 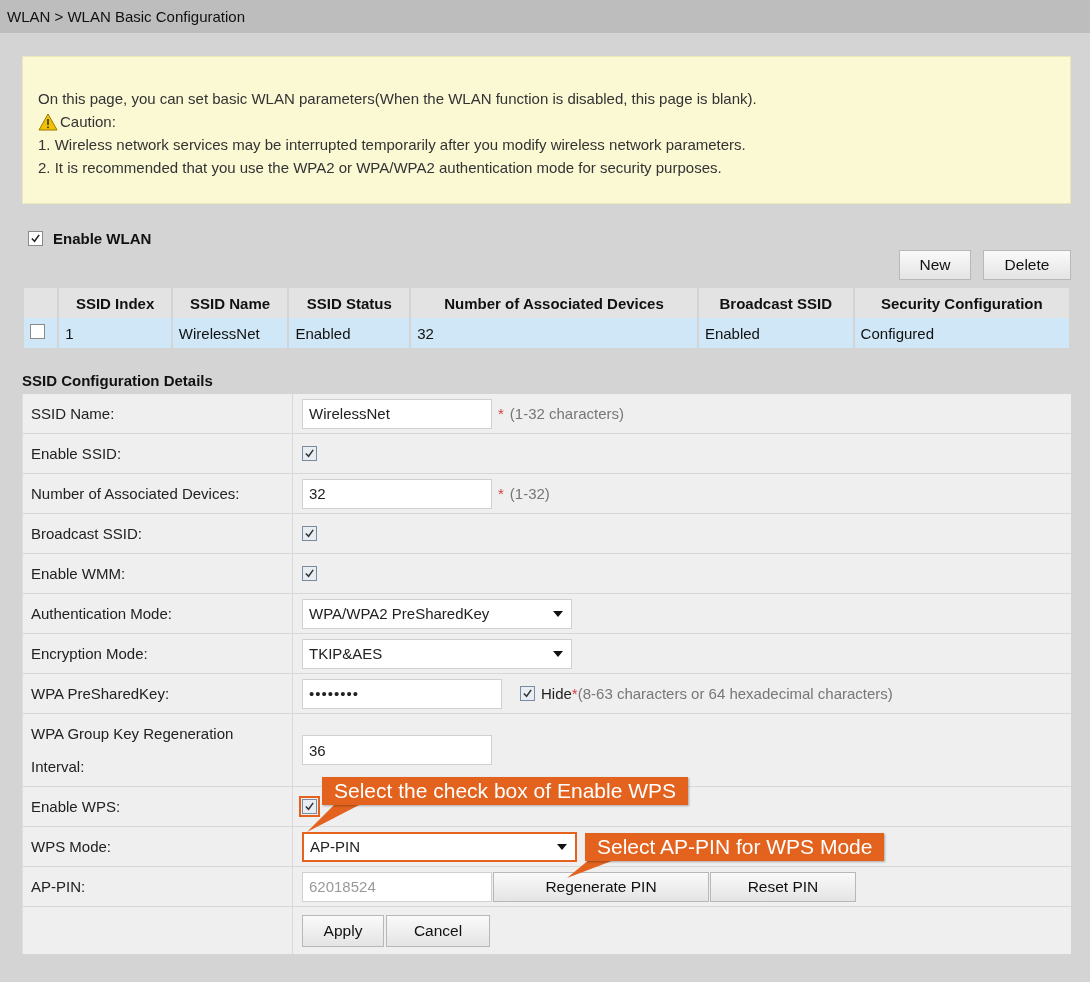 What do you see at coordinates (101, 614) in the screenshot?
I see `field-label: Authentication Mode:` at bounding box center [101, 614].